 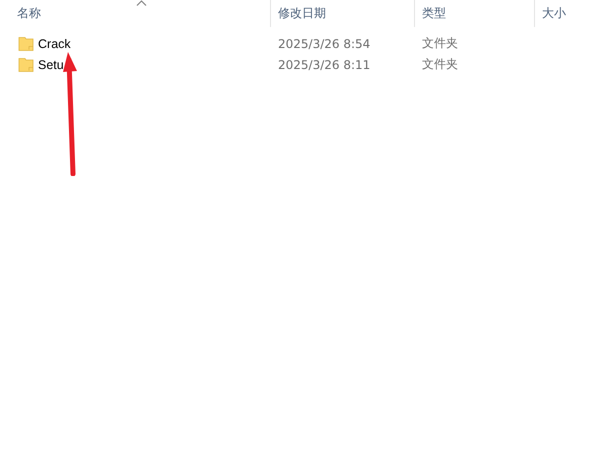 What do you see at coordinates (565, 13) in the screenshot?
I see `column-header: 大小` at bounding box center [565, 13].